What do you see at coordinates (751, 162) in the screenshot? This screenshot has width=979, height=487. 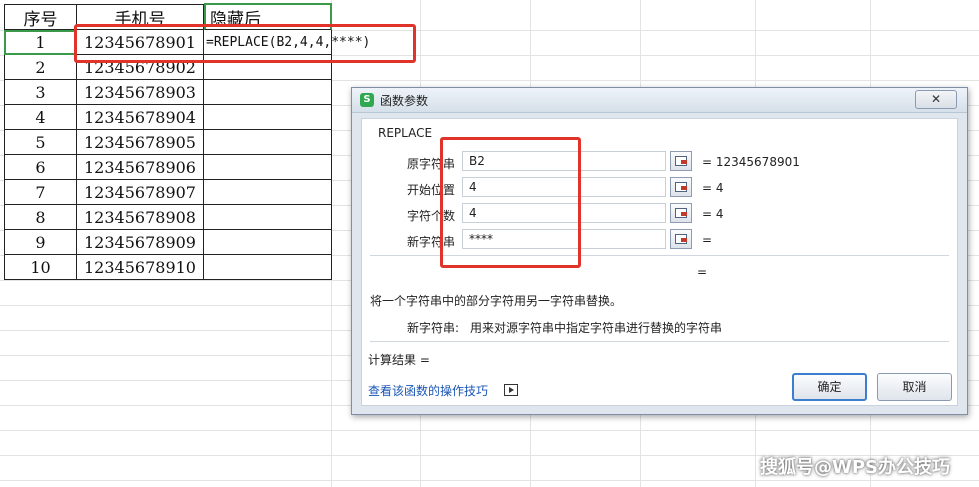 I see `param-result-source-string: = 12345678901` at bounding box center [751, 162].